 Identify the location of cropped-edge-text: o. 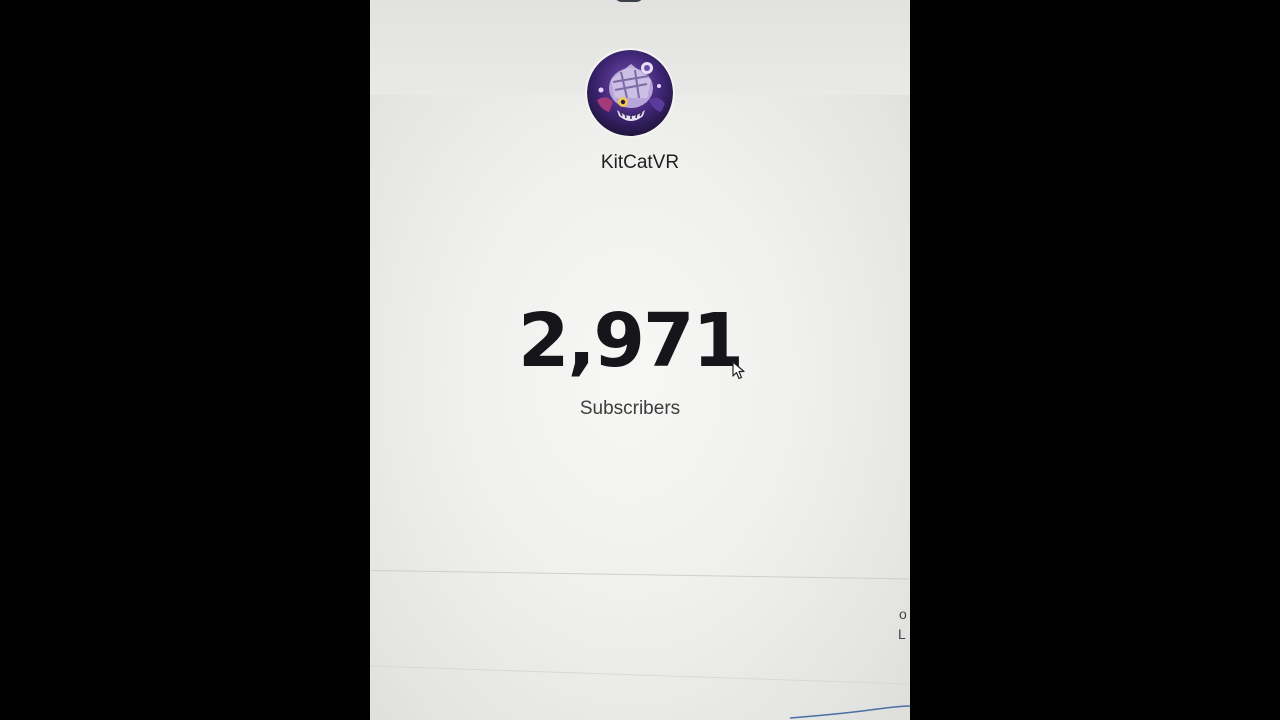
(903, 614).